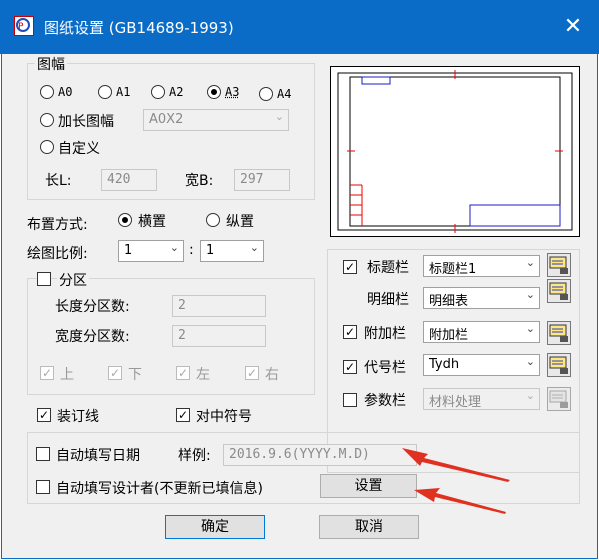  I want to click on radio-custom-label: 自定义, so click(79, 149).